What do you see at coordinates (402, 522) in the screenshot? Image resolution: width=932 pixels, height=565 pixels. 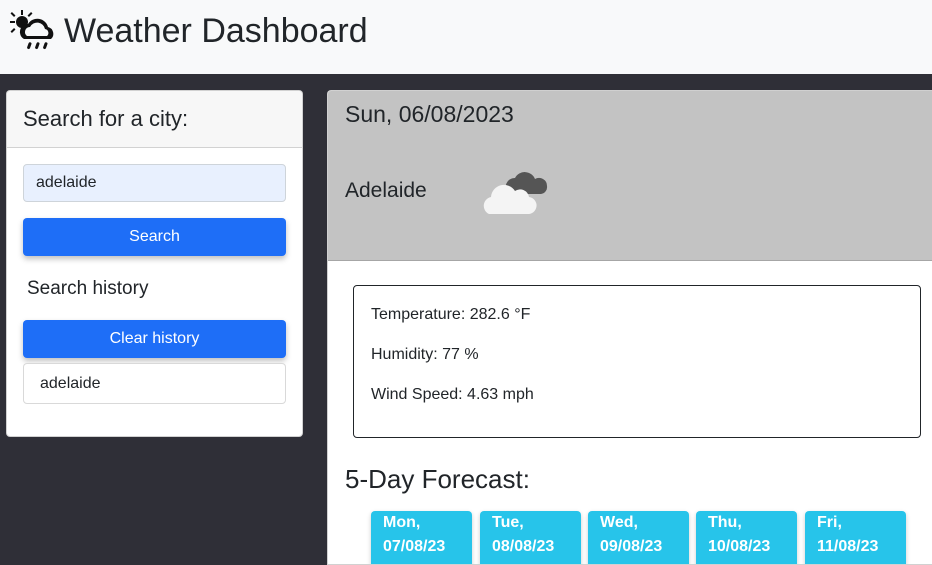 I see `forecast-day: Mon,` at bounding box center [402, 522].